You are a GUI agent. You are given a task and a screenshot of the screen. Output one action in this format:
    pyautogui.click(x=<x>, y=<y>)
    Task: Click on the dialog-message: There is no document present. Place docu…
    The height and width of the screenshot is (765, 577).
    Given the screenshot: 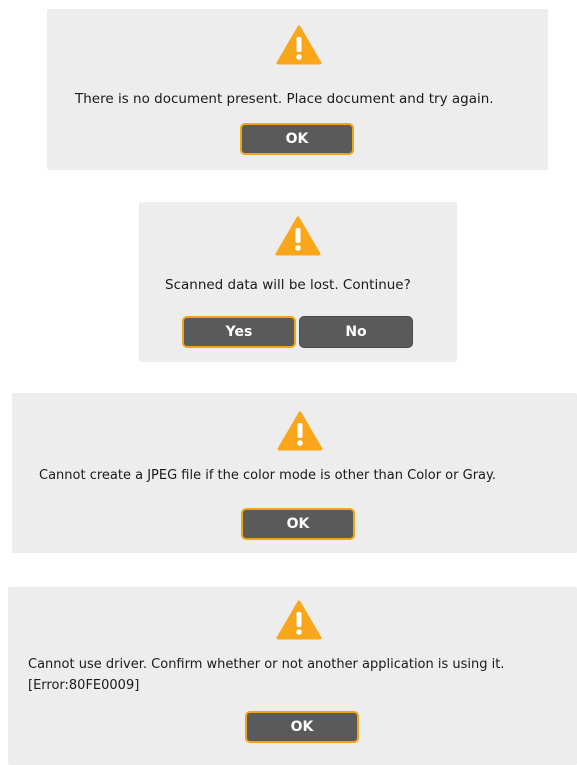 What is the action you would take?
    pyautogui.click(x=284, y=99)
    